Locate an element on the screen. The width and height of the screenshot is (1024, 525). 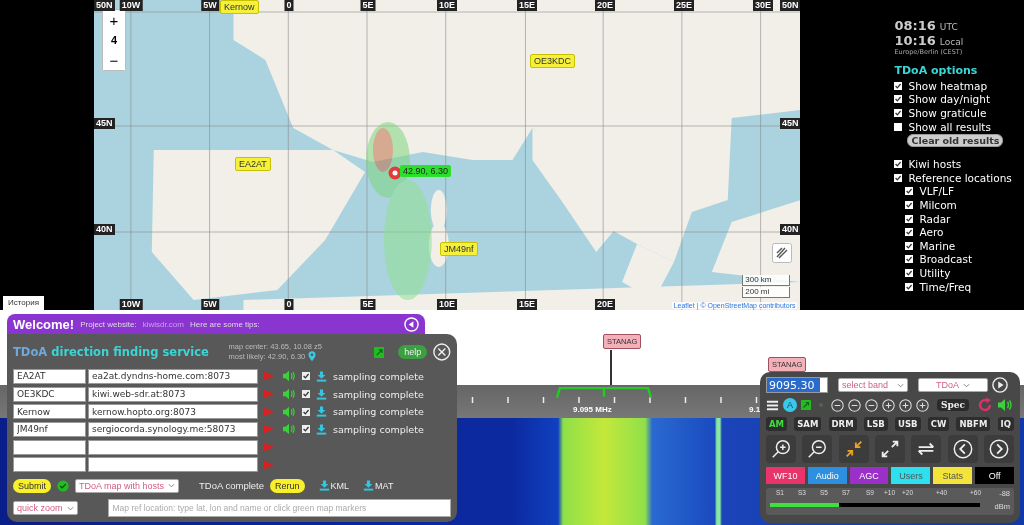
host-marker: EA2AT is located at coordinates (253, 164).